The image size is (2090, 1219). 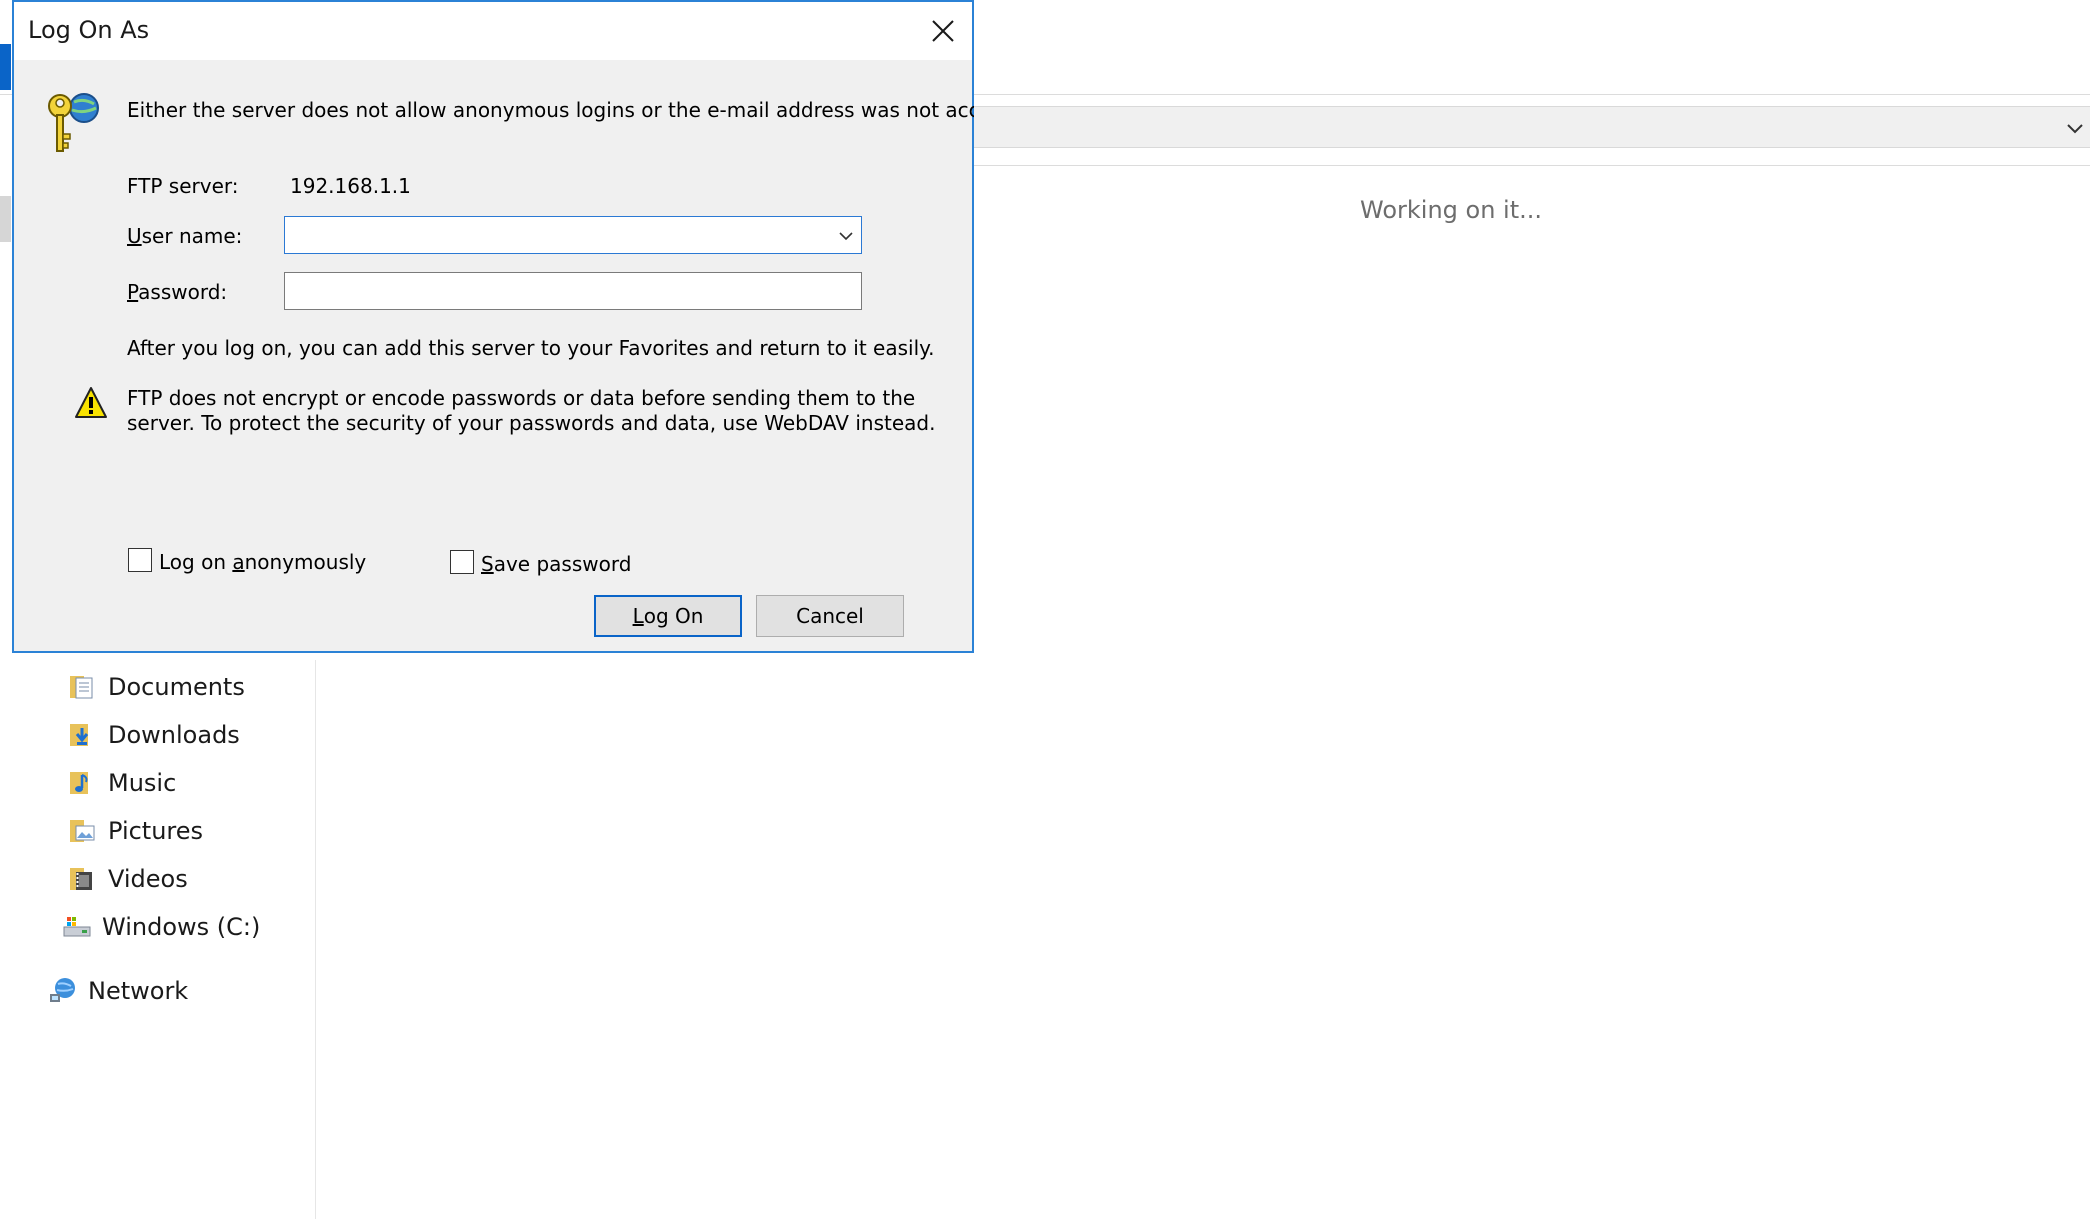 I want to click on nav-item-downloads: Downloads, so click(x=154, y=735).